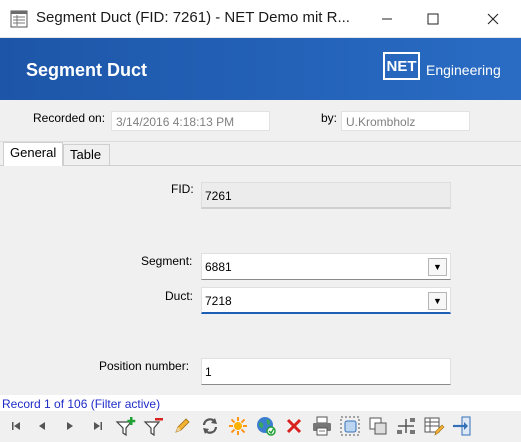  I want to click on remove-filter-icon, so click(154, 426).